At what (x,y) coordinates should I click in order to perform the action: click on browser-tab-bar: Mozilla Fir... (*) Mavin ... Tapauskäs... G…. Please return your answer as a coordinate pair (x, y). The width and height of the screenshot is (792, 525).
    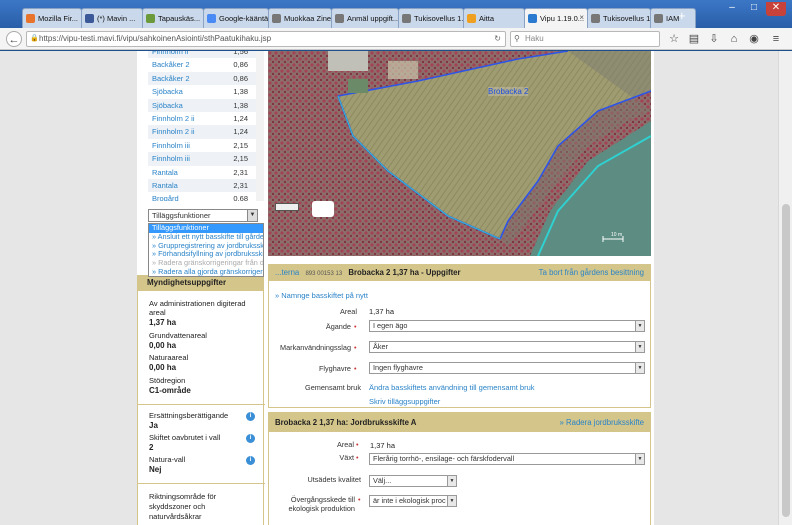
    Looking at the image, I should click on (396, 14).